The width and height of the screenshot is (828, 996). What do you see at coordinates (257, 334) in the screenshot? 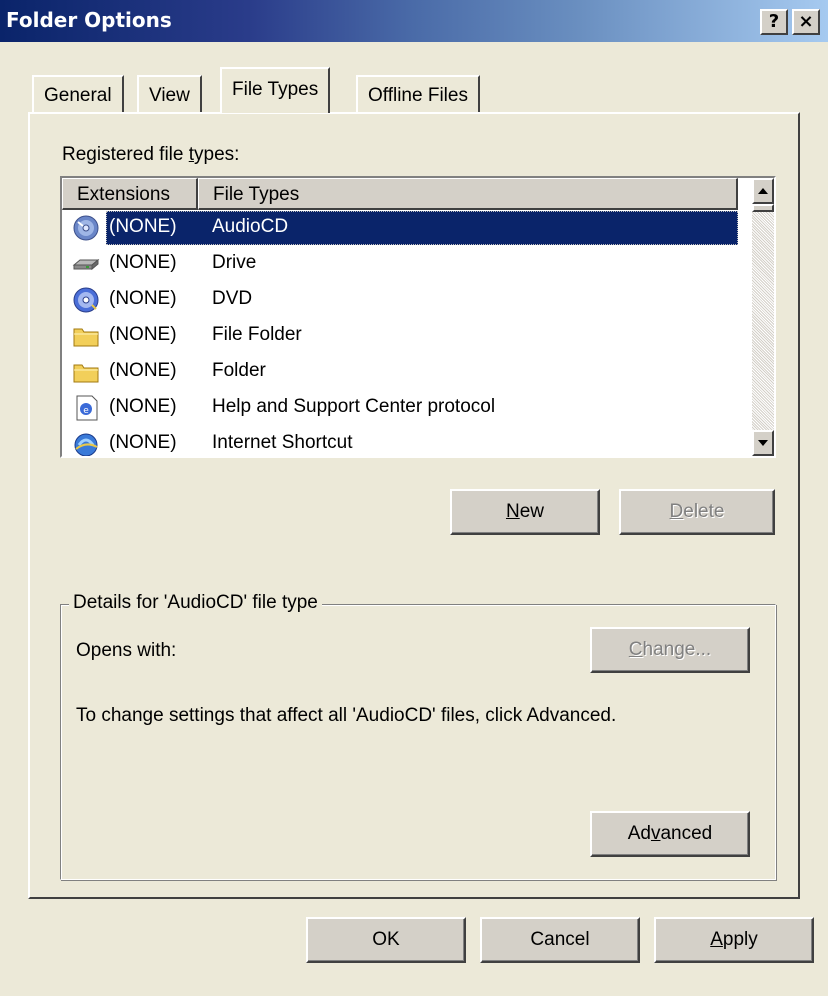
I see `row-file-type: File Folder` at bounding box center [257, 334].